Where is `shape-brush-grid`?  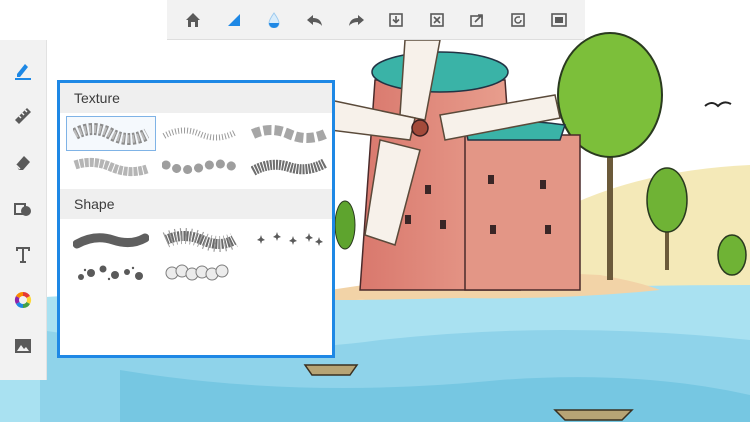 shape-brush-grid is located at coordinates (196, 257).